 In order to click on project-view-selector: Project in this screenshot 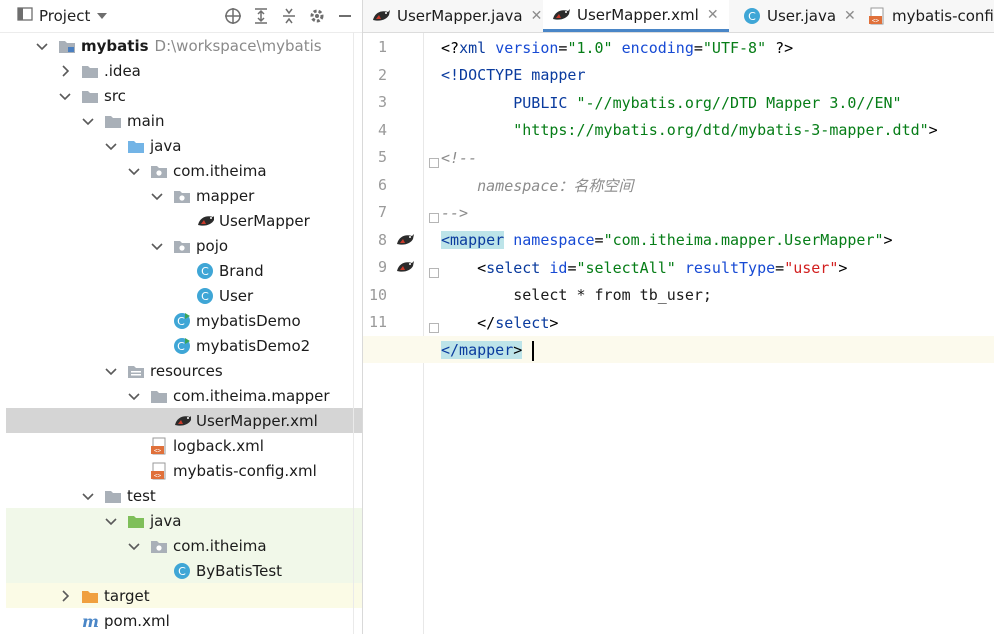, I will do `click(62, 16)`.